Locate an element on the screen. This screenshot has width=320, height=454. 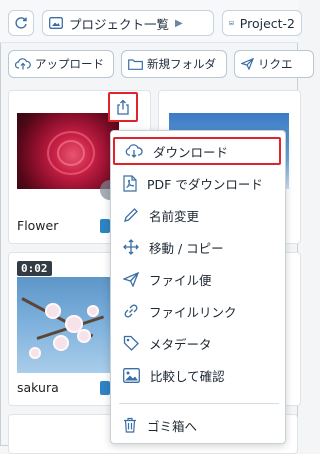
menu-item-label: PDF でダウンロード is located at coordinates (205, 184).